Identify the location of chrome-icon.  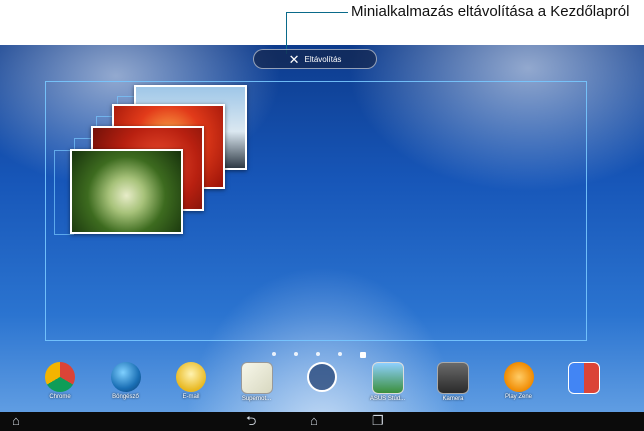
(60, 377).